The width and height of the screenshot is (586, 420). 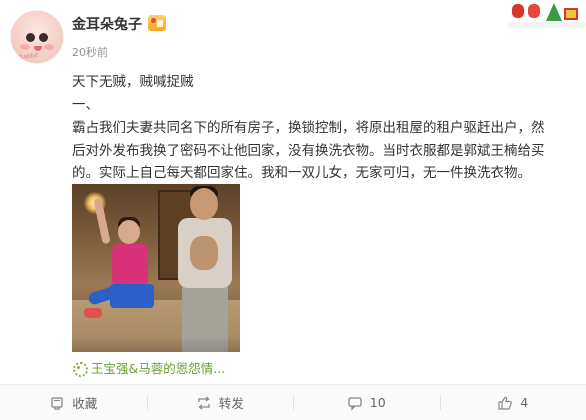 I want to click on tree-icon, so click(x=554, y=12).